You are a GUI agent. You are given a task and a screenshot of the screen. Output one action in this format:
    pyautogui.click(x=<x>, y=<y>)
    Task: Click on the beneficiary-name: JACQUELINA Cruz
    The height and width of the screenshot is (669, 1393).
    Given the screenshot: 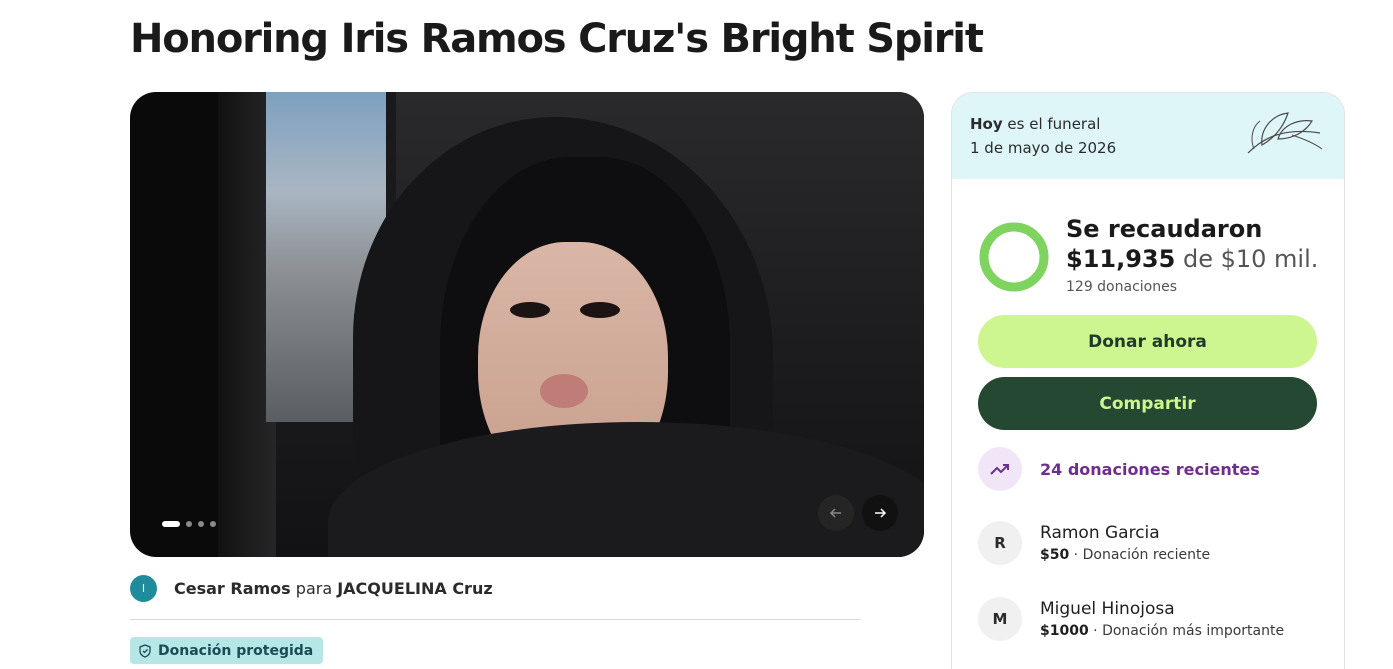 What is the action you would take?
    pyautogui.click(x=414, y=588)
    